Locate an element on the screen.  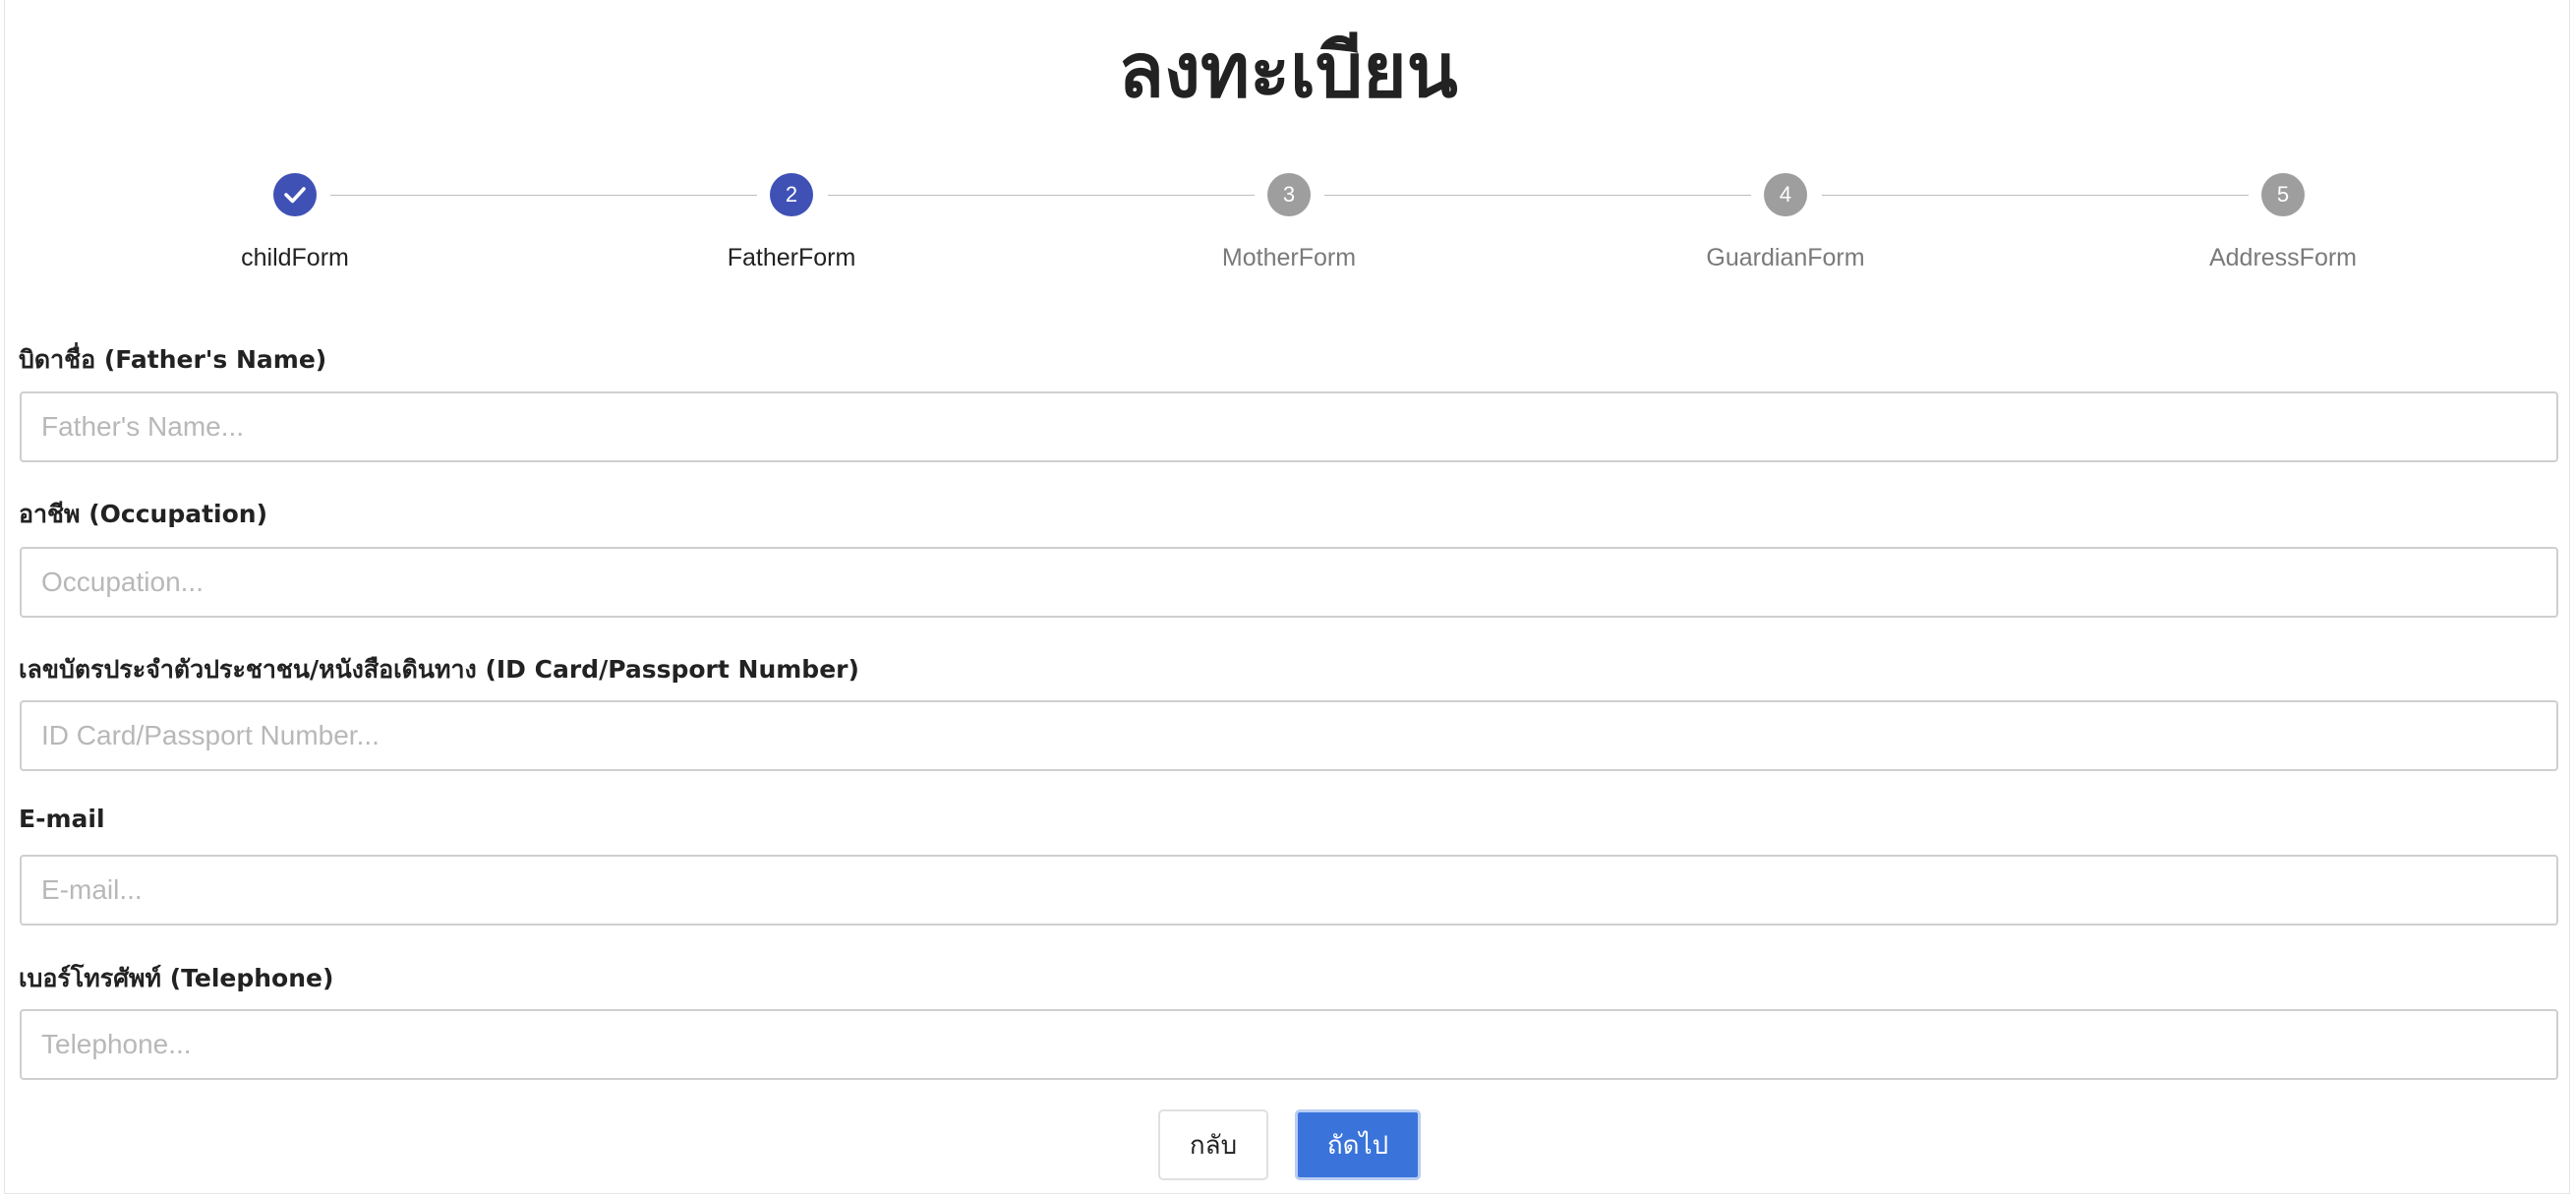
next-button: ถัดไป is located at coordinates (1358, 1144).